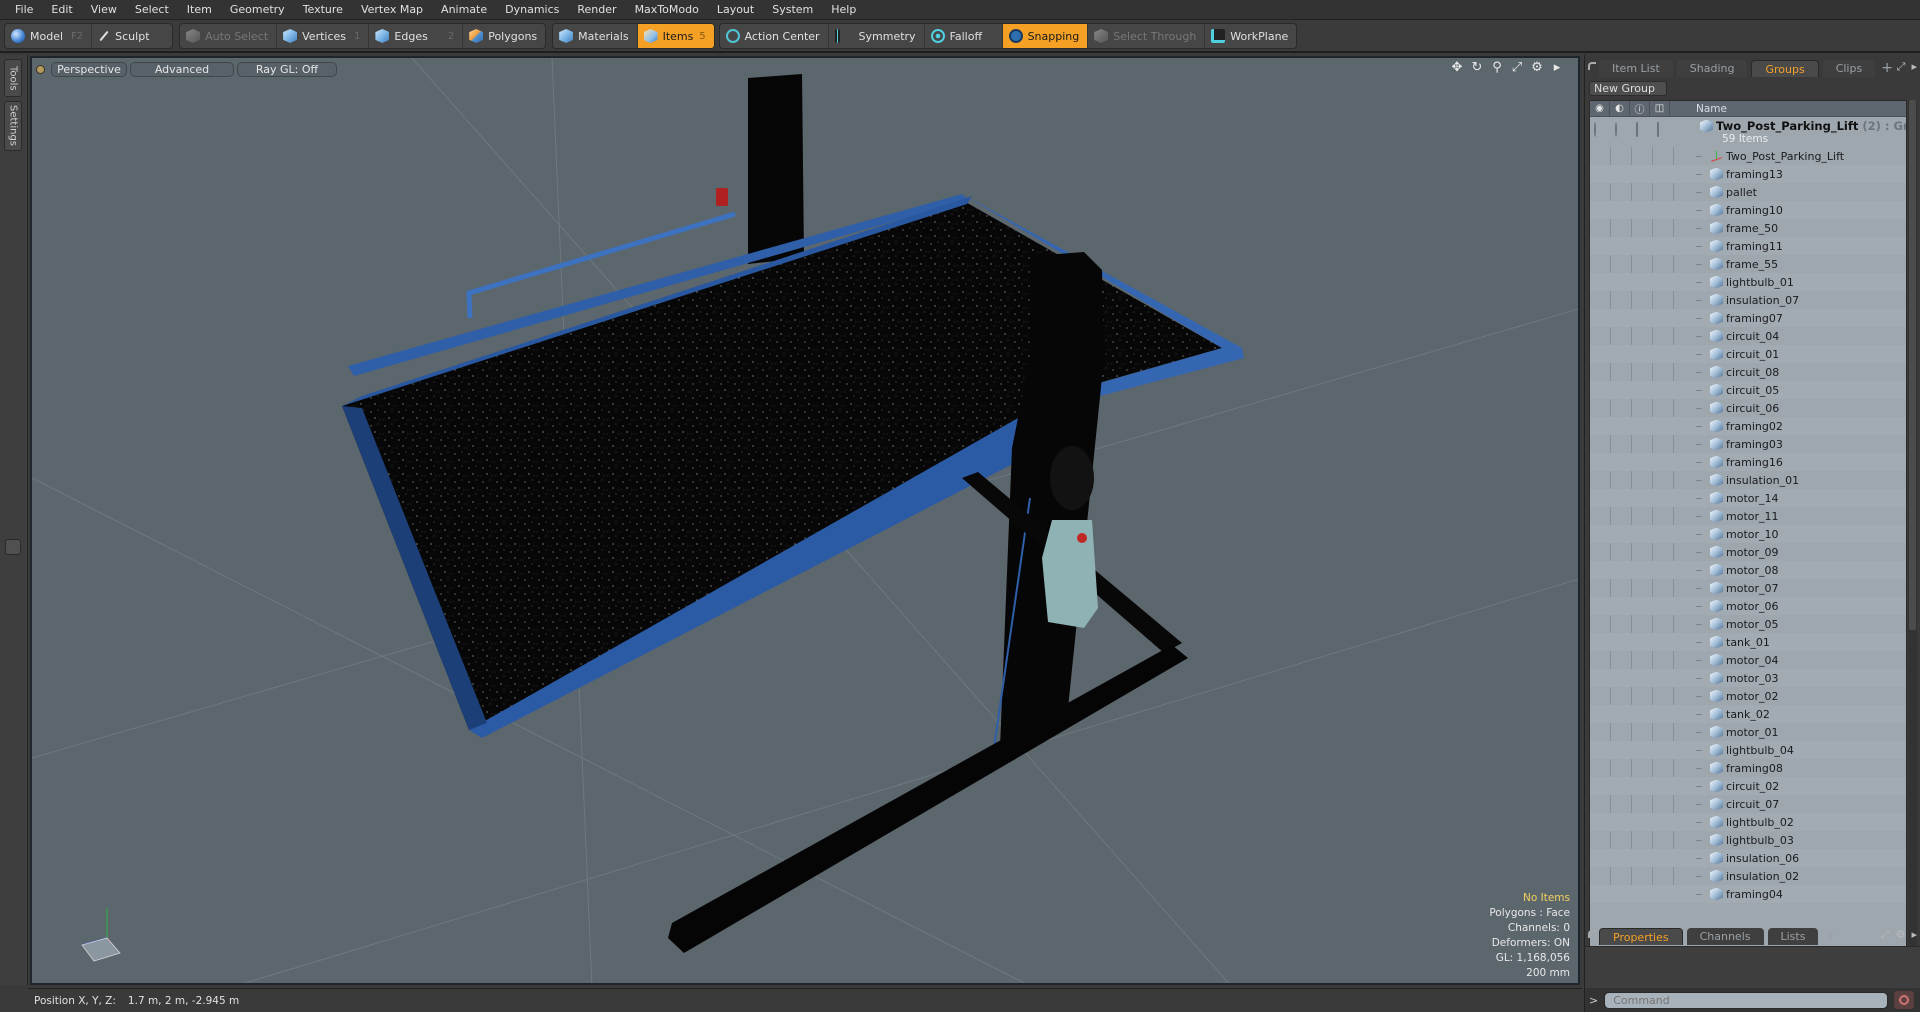  What do you see at coordinates (1497, 67) in the screenshot?
I see `zoom-icon: ⚲` at bounding box center [1497, 67].